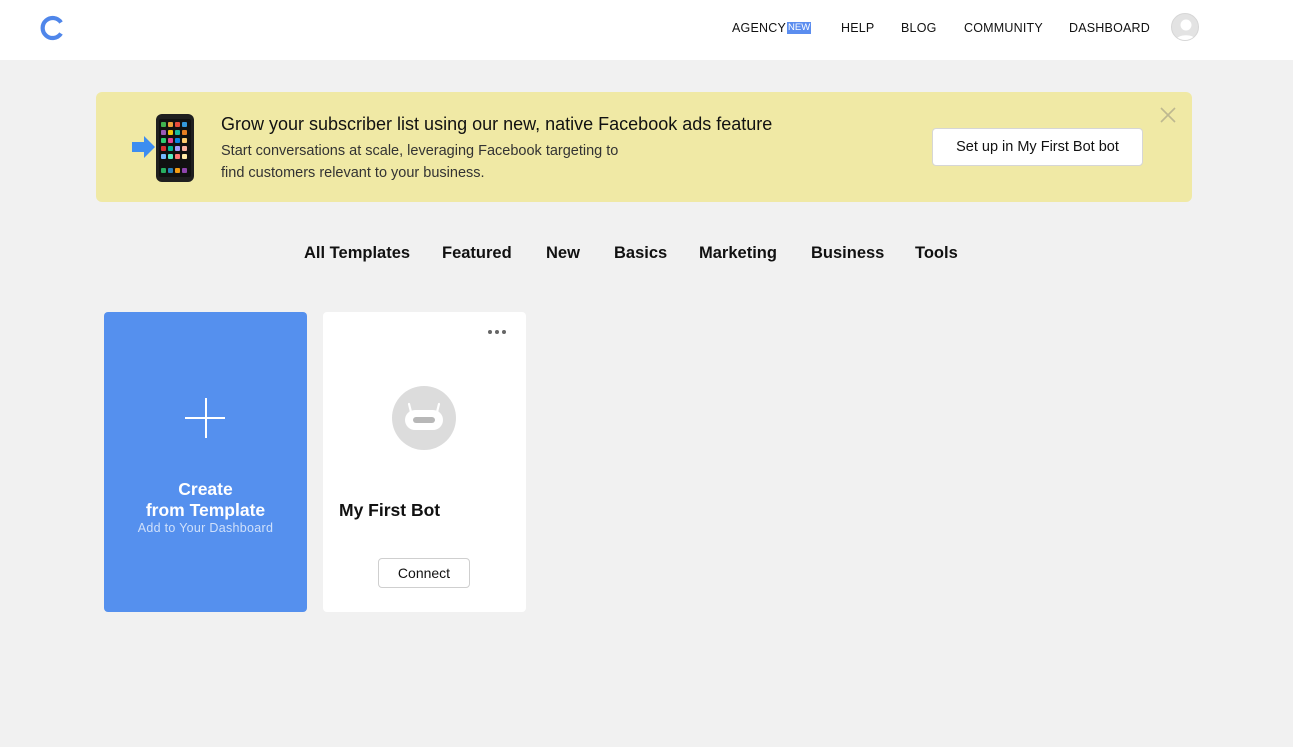  I want to click on nav-community: COMMUNITY, so click(1003, 28).